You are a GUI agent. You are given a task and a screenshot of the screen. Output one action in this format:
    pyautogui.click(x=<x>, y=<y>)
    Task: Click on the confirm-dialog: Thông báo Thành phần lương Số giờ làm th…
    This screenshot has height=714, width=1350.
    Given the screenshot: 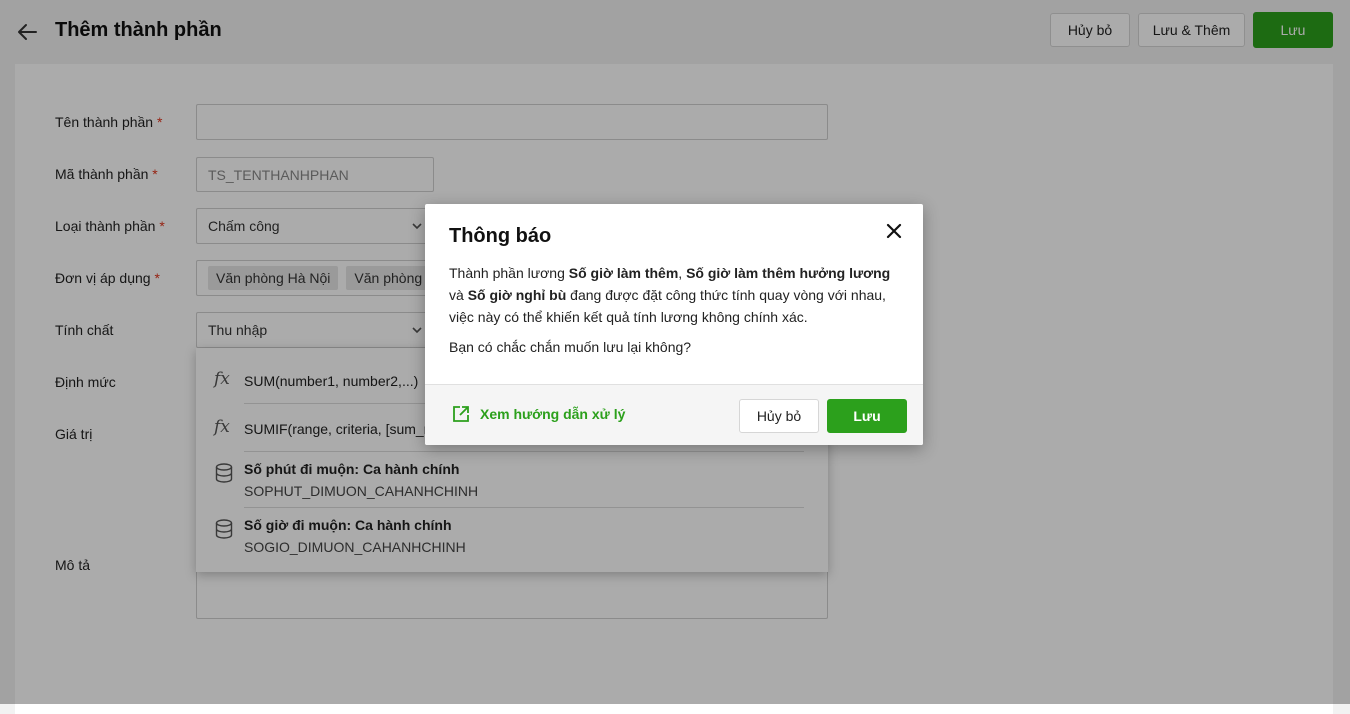 What is the action you would take?
    pyautogui.click(x=674, y=324)
    